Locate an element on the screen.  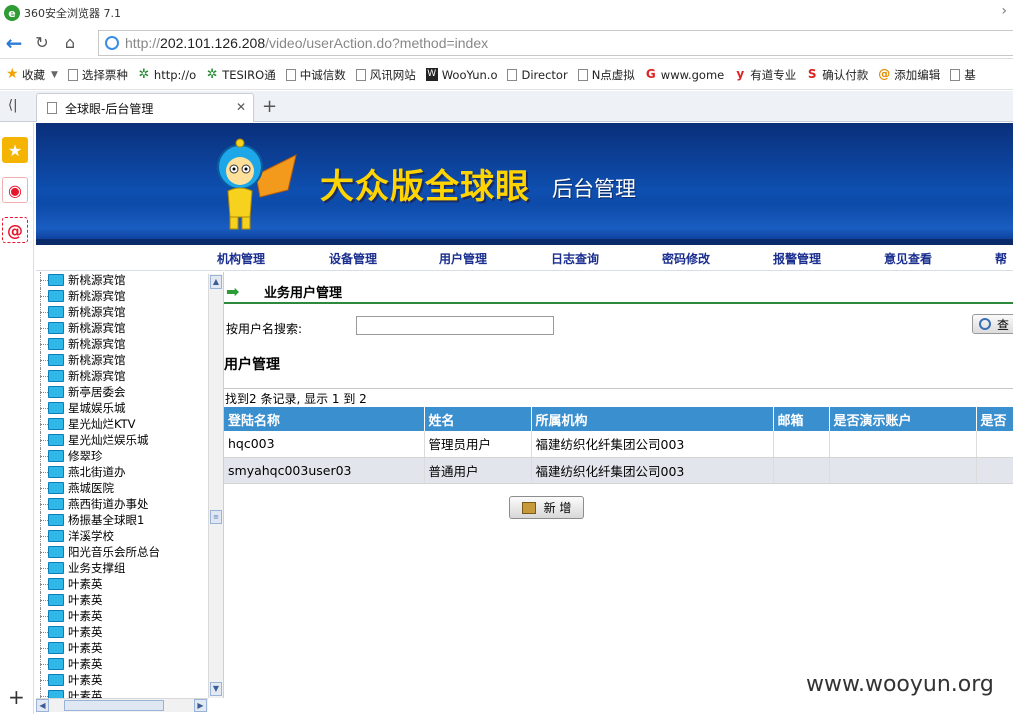
tree-node: 星城娱乐城 is located at coordinates (129, 408).